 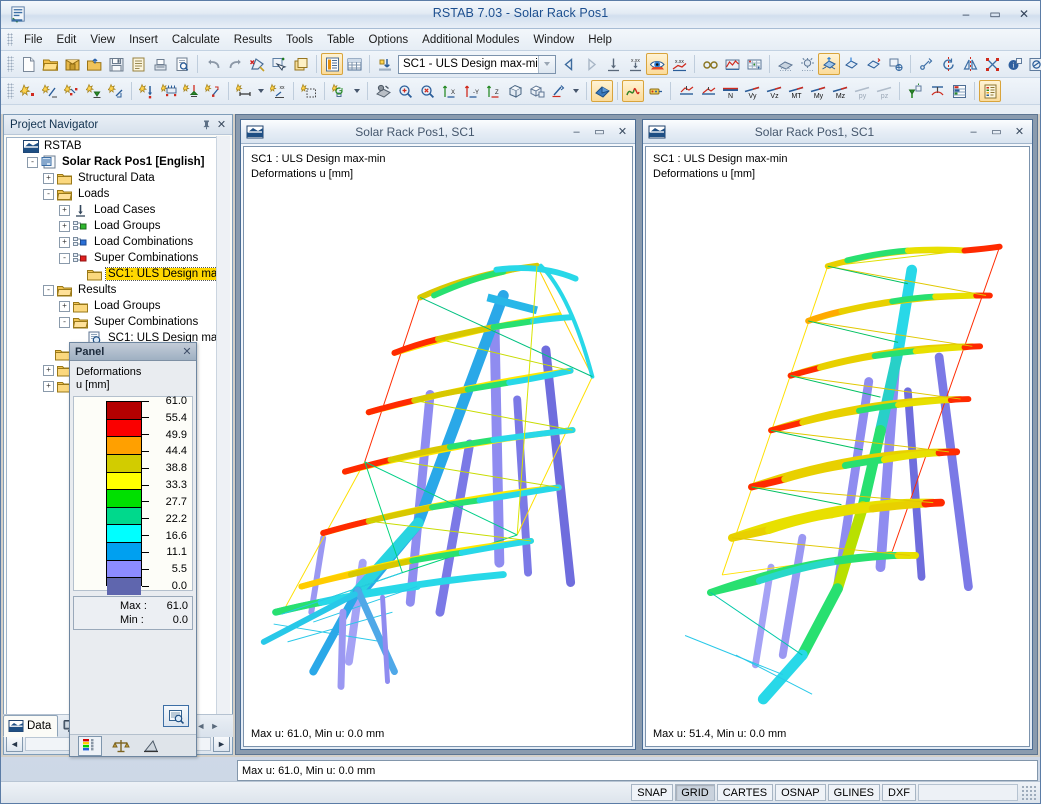 I want to click on dimension-button, so click(x=244, y=91).